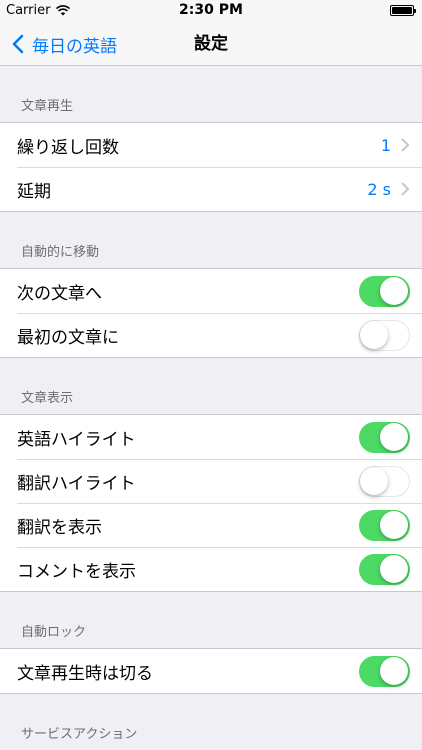  Describe the element at coordinates (379, 189) in the screenshot. I see `setting-value: 2 s` at that location.